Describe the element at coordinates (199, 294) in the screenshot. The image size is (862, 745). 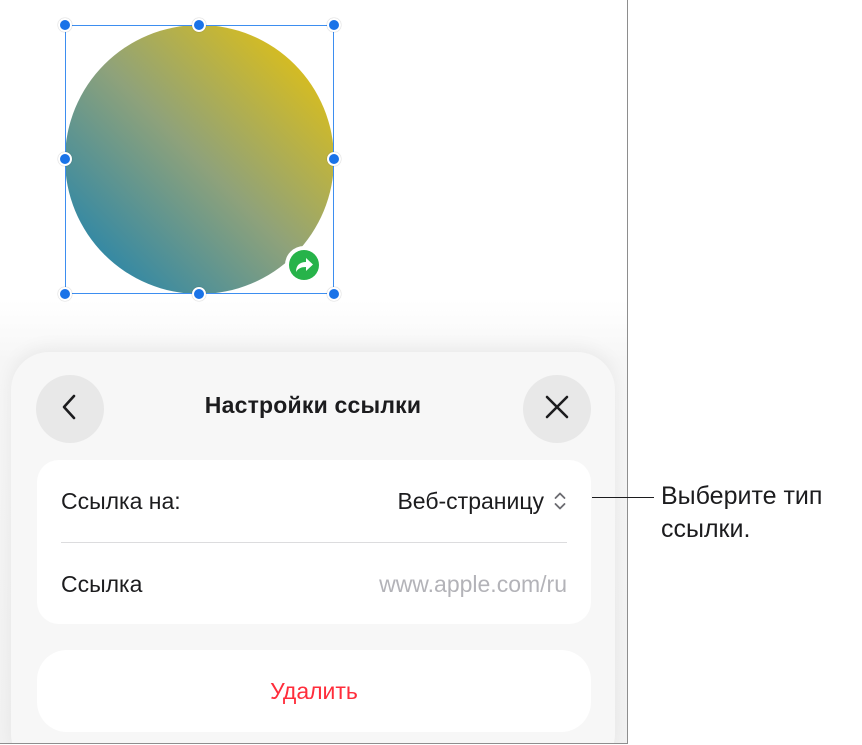
I see `resize-handle-bottom` at that location.